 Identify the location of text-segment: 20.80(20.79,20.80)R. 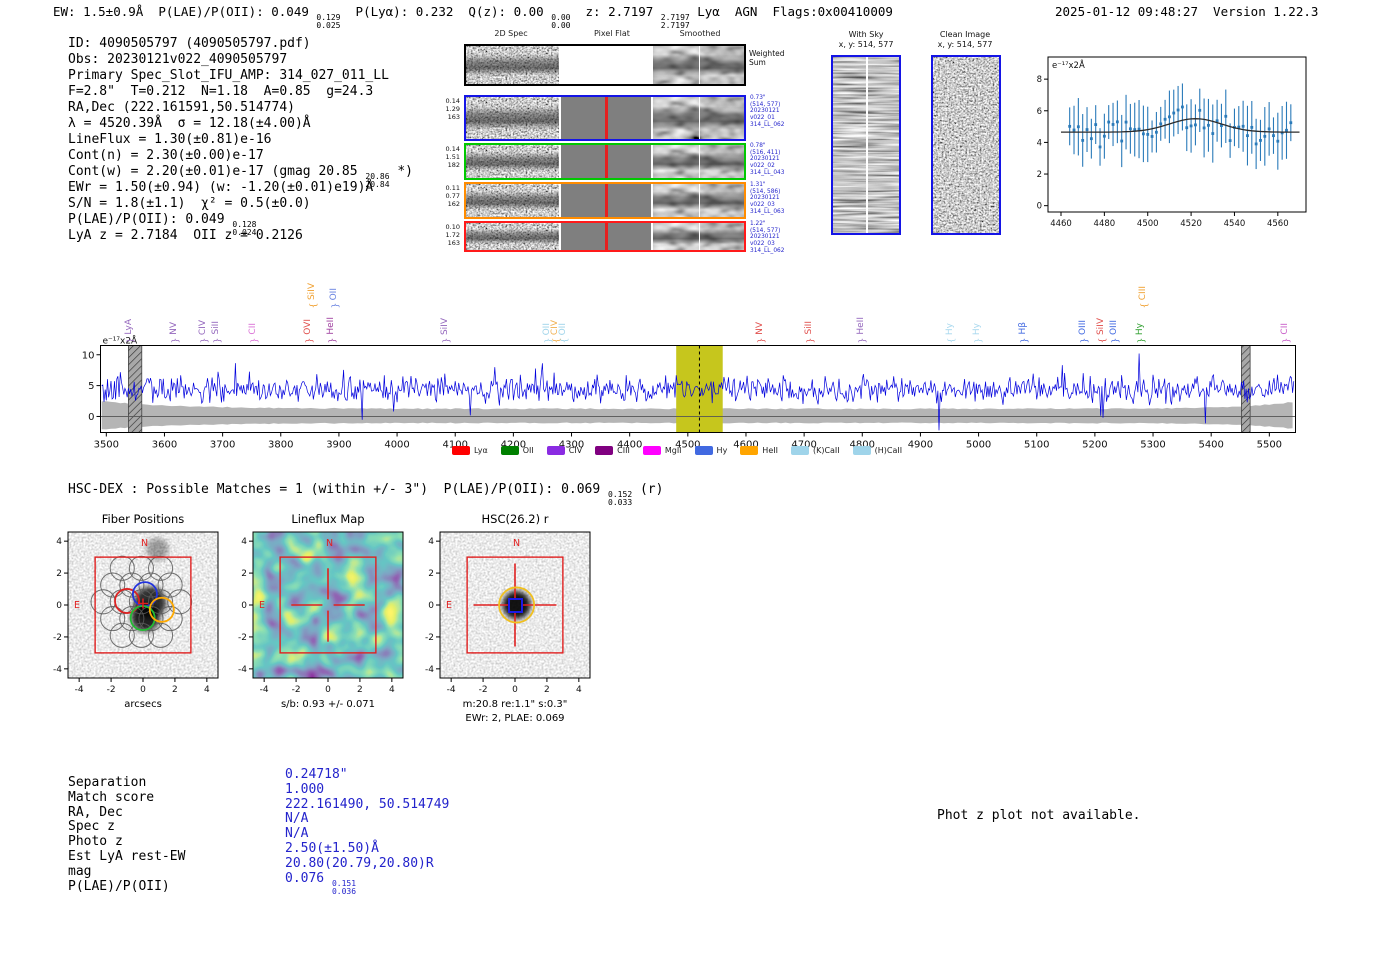
(359, 863).